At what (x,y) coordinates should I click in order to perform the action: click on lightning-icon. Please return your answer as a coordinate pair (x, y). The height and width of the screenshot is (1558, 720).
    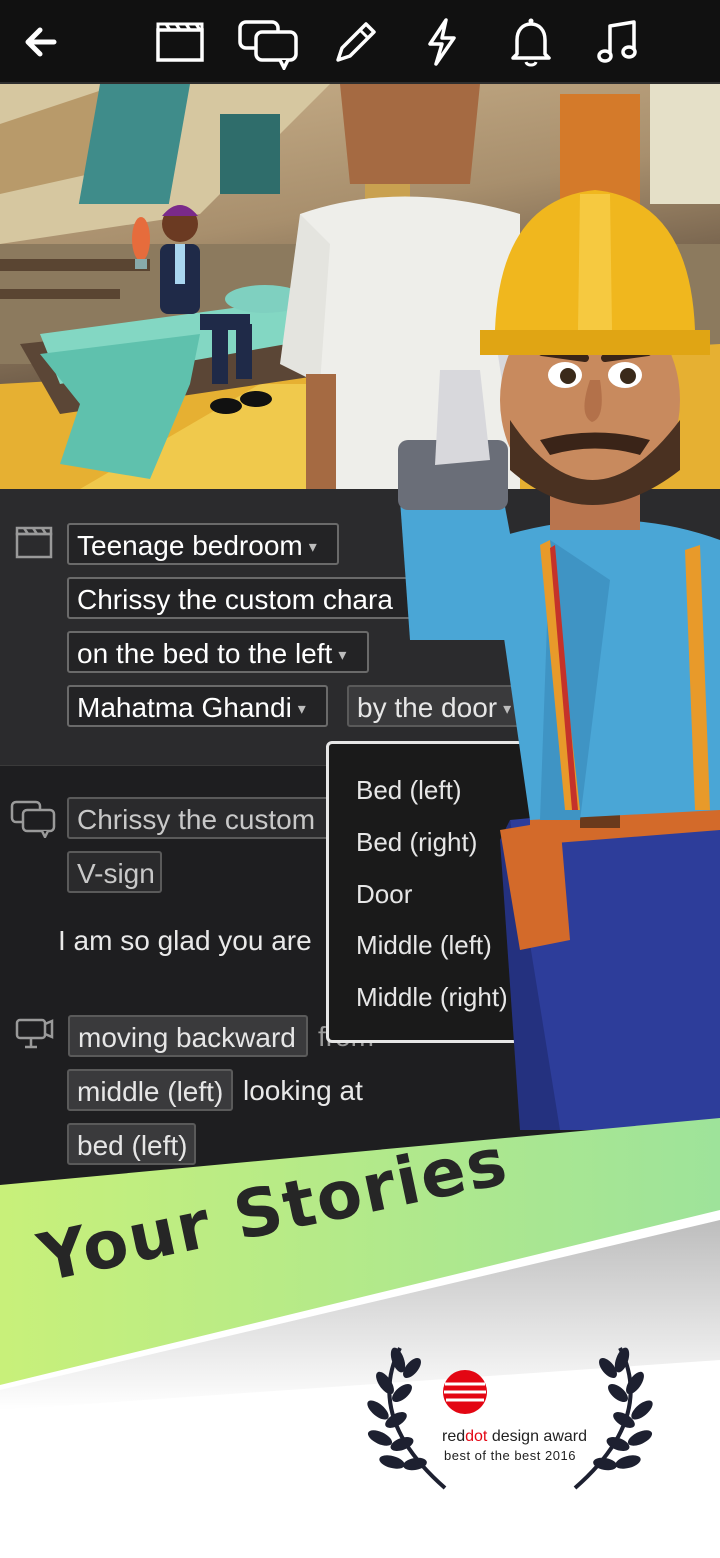
    Looking at the image, I should click on (442, 42).